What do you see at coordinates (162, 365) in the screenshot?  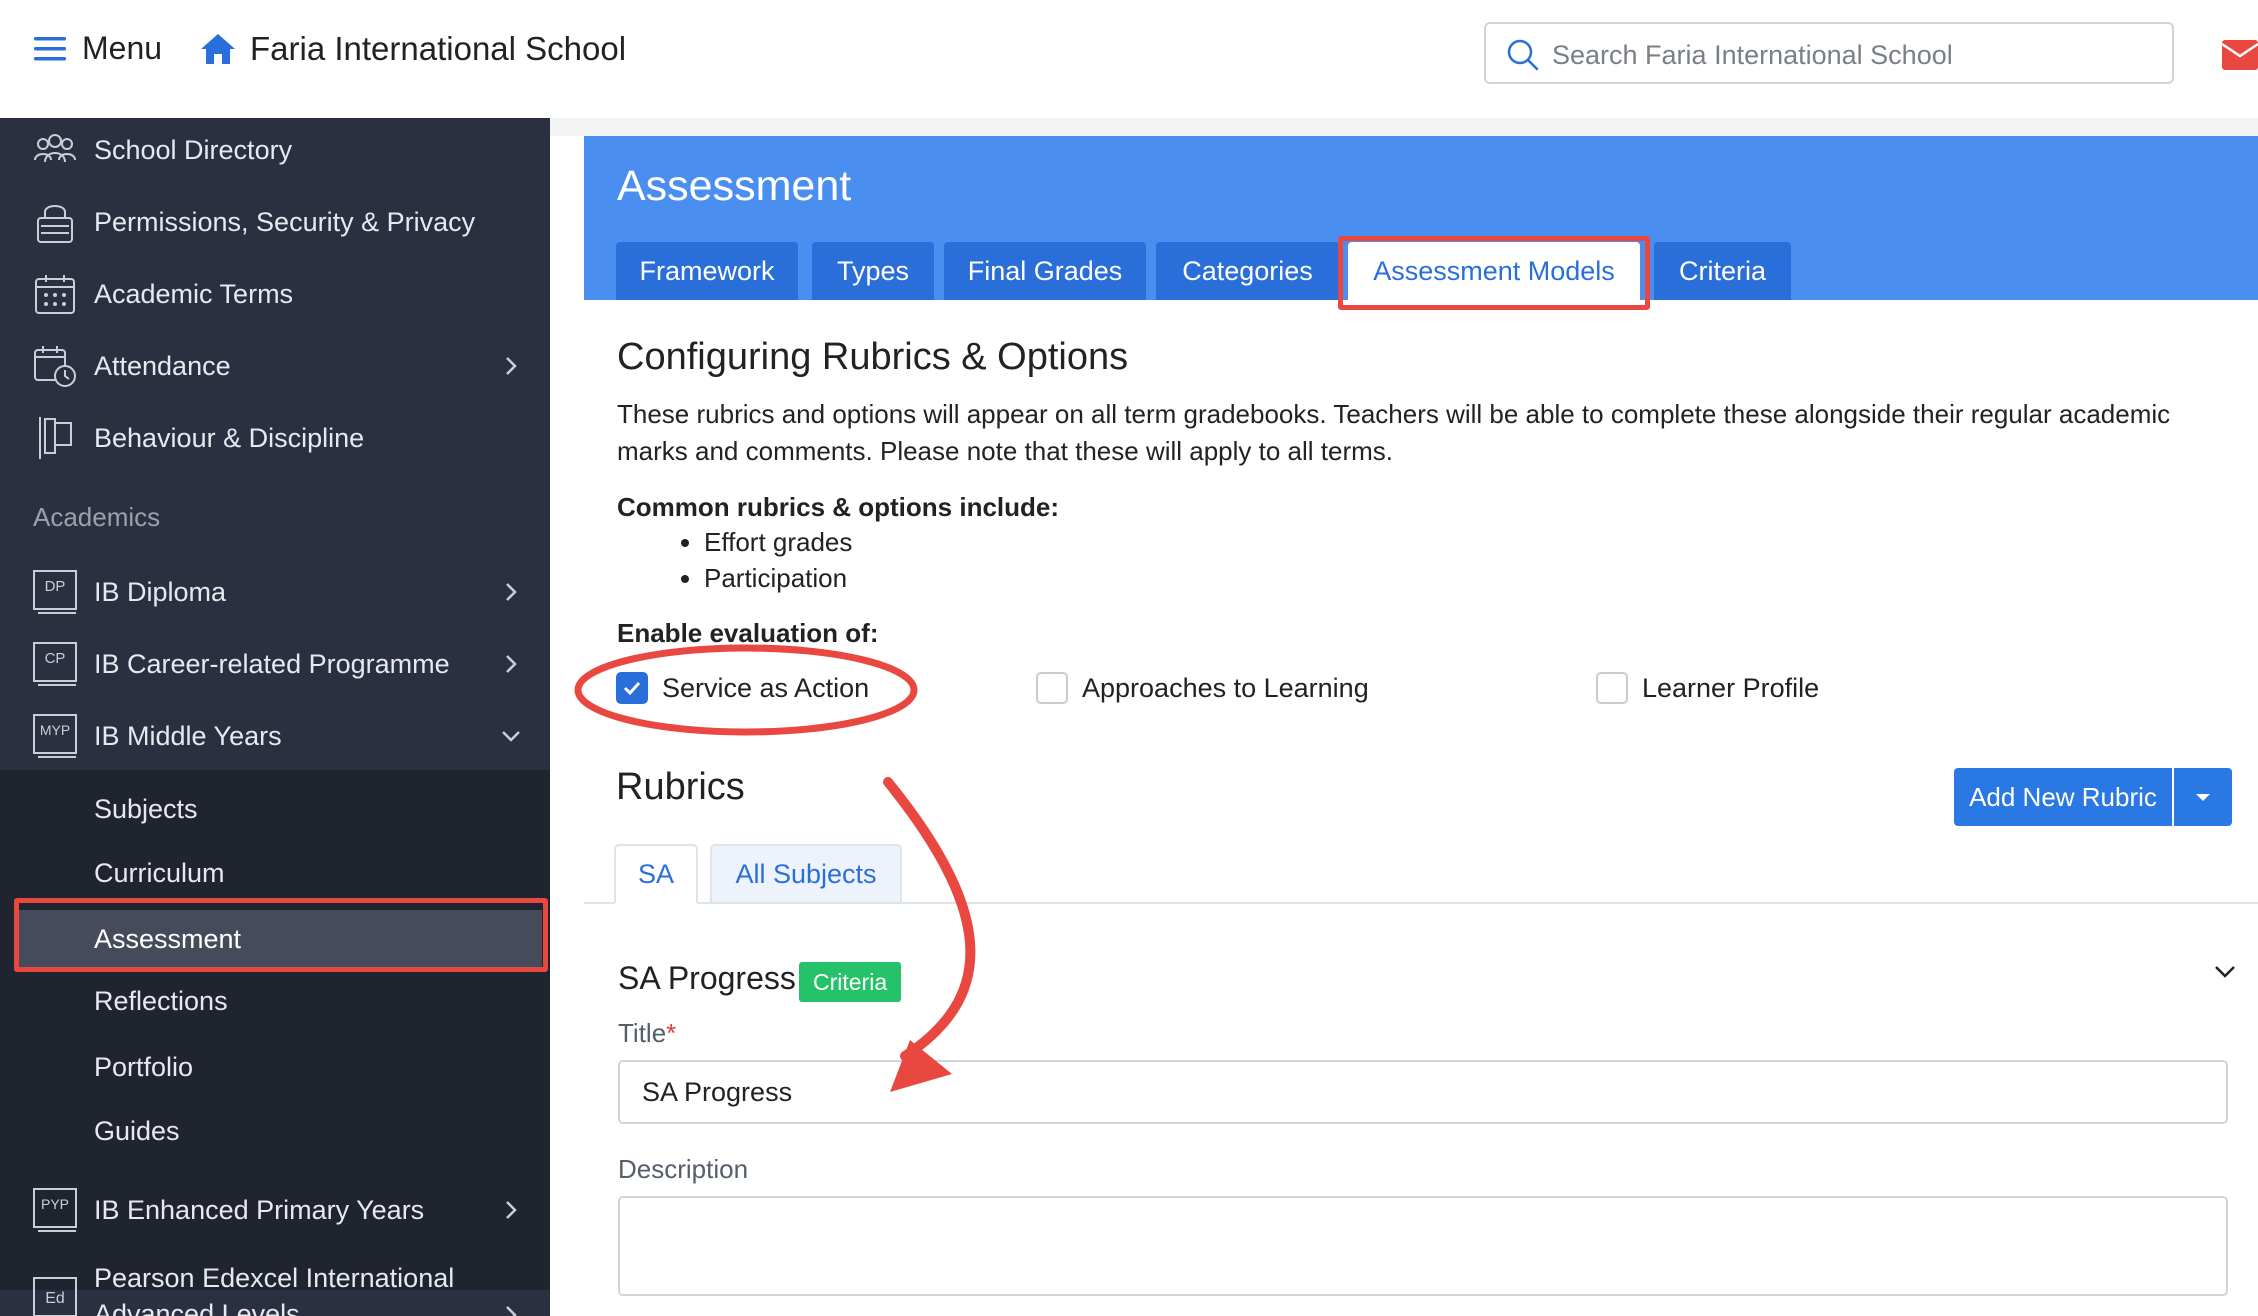 I see `sidebar-item-label: Attendance` at bounding box center [162, 365].